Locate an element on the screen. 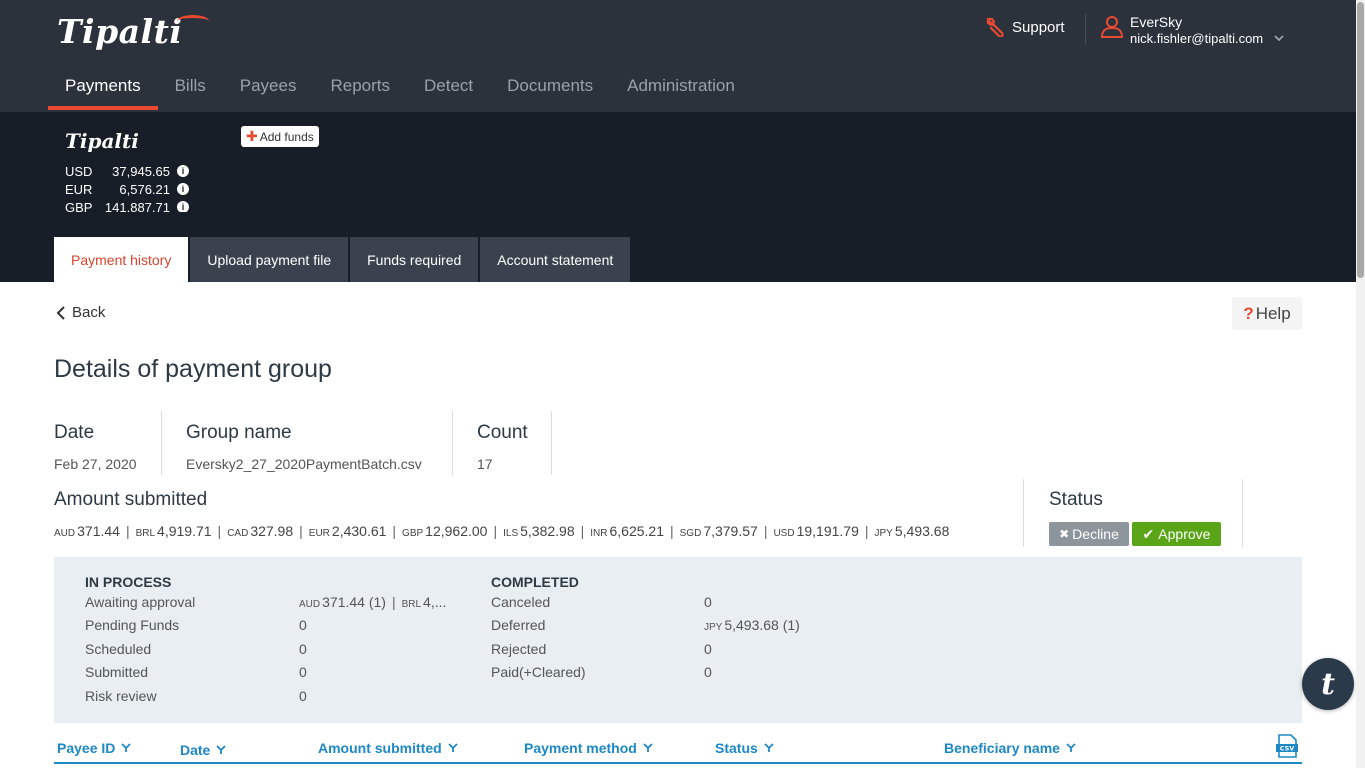 The width and height of the screenshot is (1365, 768). column-label: Payee ID is located at coordinates (86, 748).